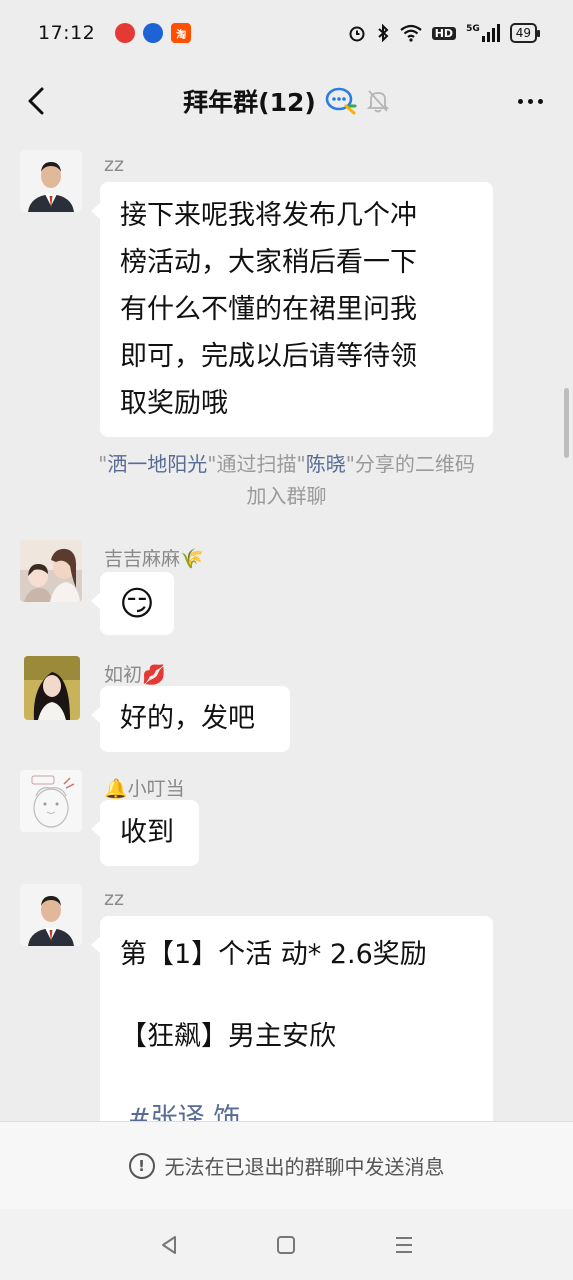 Image resolution: width=573 pixels, height=1280 pixels. What do you see at coordinates (141, 1165) in the screenshot?
I see `info-icon: !` at bounding box center [141, 1165].